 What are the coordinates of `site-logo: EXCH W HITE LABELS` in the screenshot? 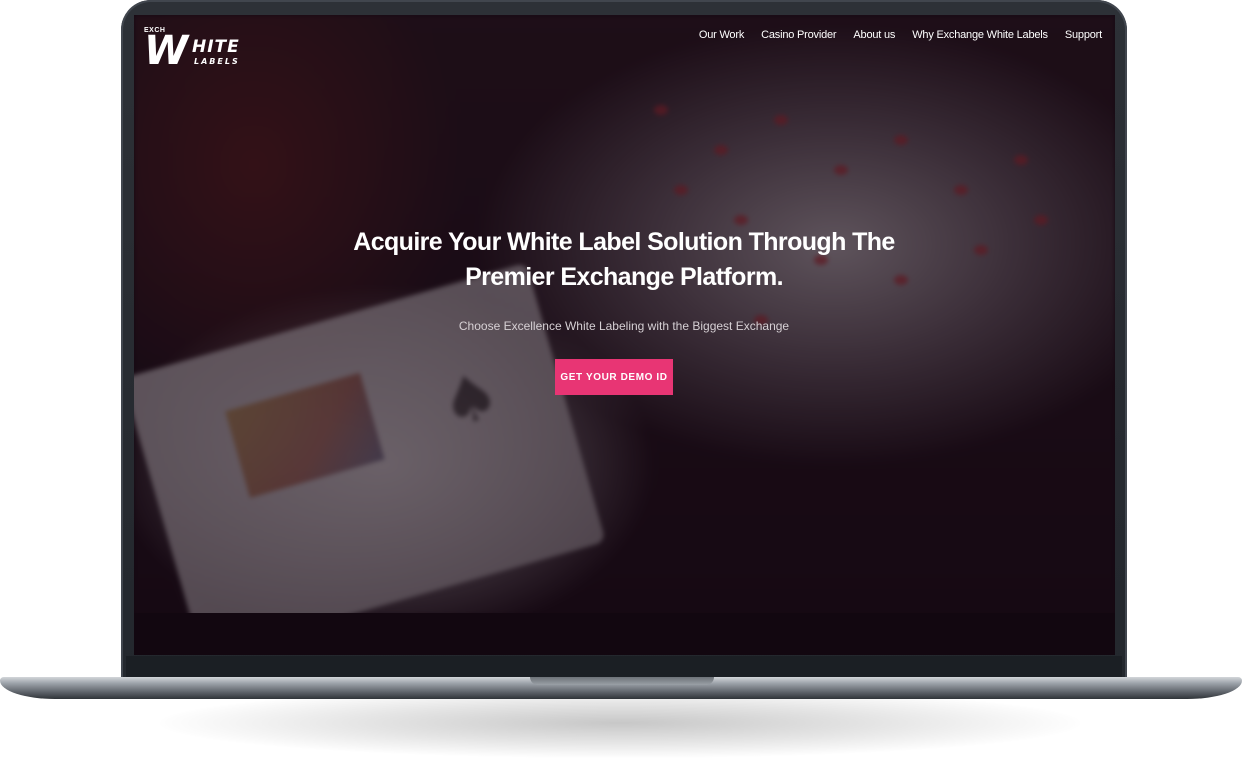 It's located at (204, 50).